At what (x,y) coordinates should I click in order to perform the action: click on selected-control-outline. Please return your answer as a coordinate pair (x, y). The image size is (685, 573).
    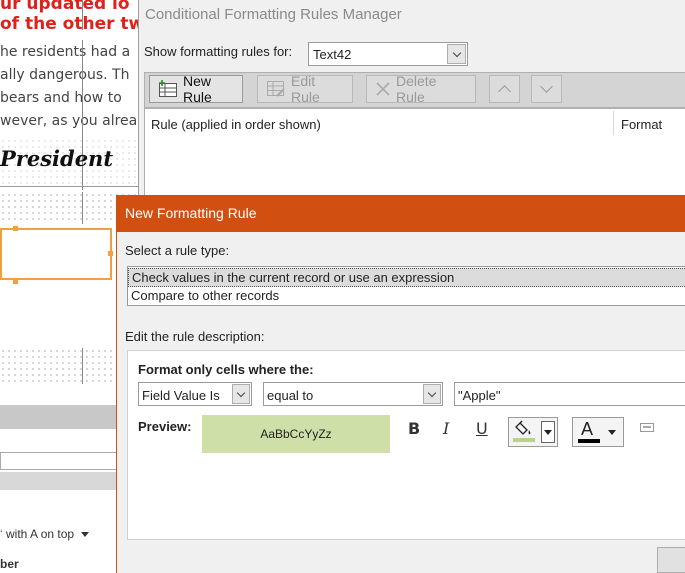
    Looking at the image, I should click on (56, 254).